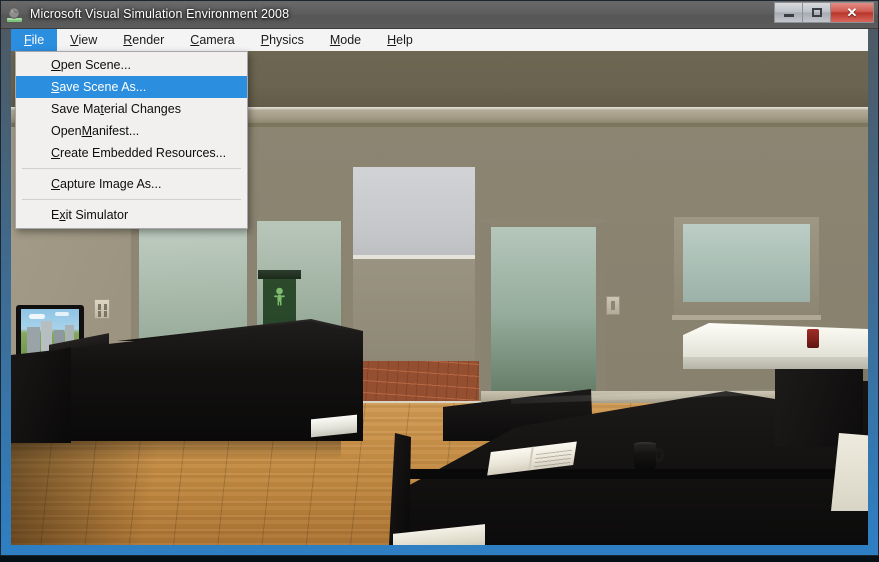 This screenshot has height=562, width=879. I want to click on minimize-icon, so click(788, 15).